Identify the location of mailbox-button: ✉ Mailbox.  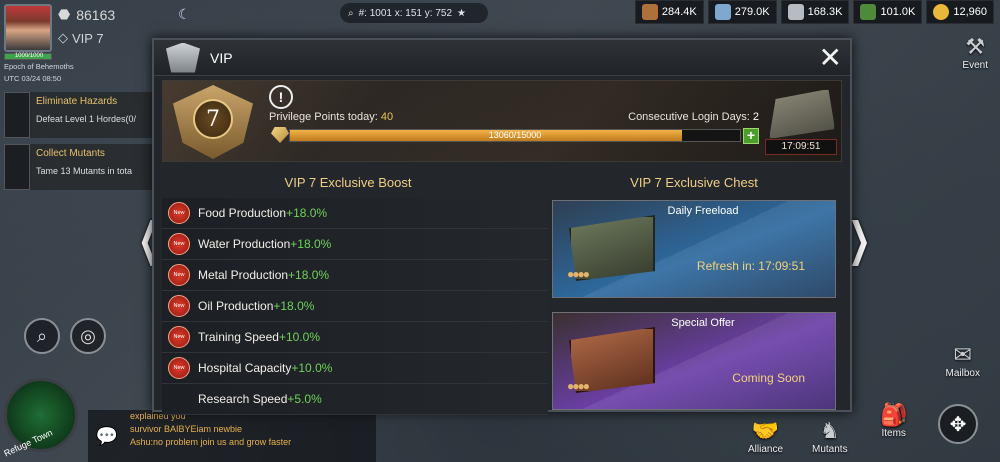
(963, 360).